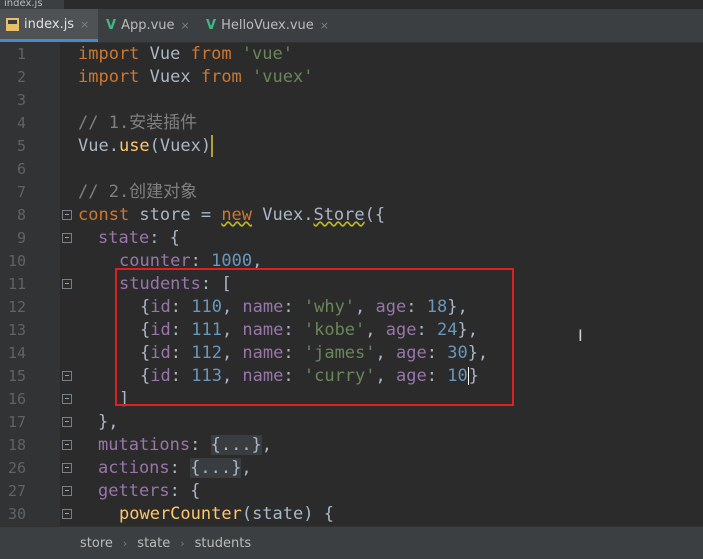 This screenshot has height=559, width=703. What do you see at coordinates (146, 146) in the screenshot?
I see `code-text: Vue.use(Vuex)​` at bounding box center [146, 146].